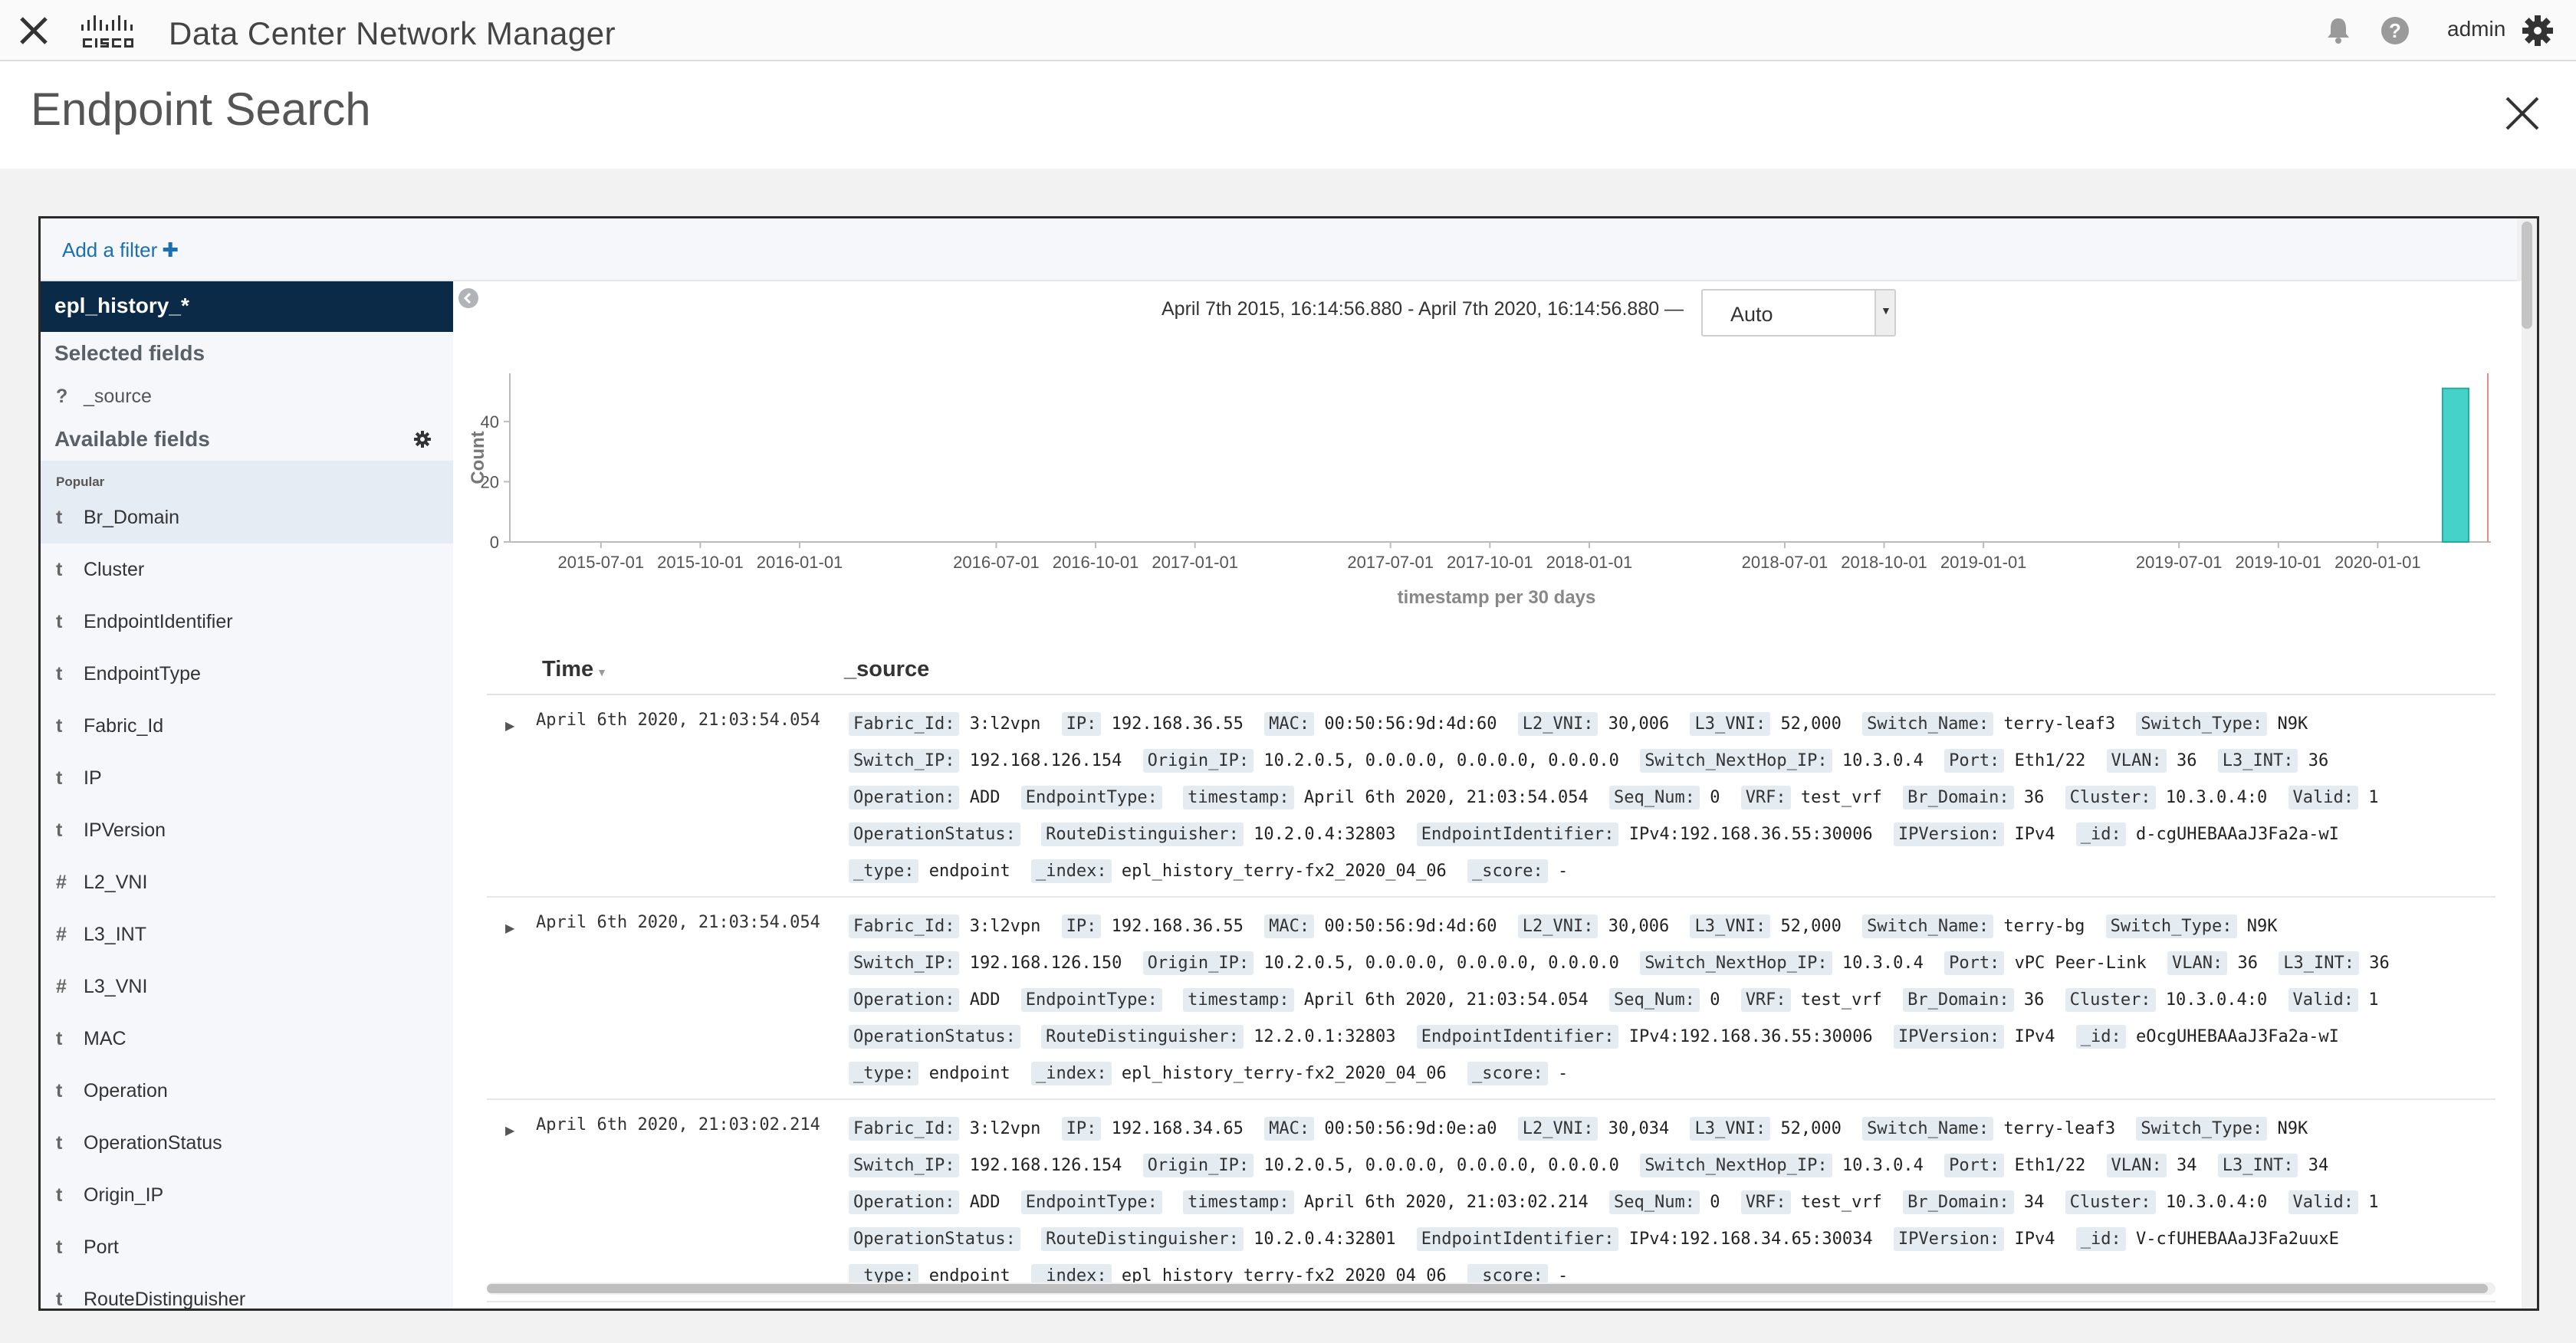 The width and height of the screenshot is (2576, 1343). What do you see at coordinates (2377, 562) in the screenshot?
I see `x-tick-label: 2020-01-01` at bounding box center [2377, 562].